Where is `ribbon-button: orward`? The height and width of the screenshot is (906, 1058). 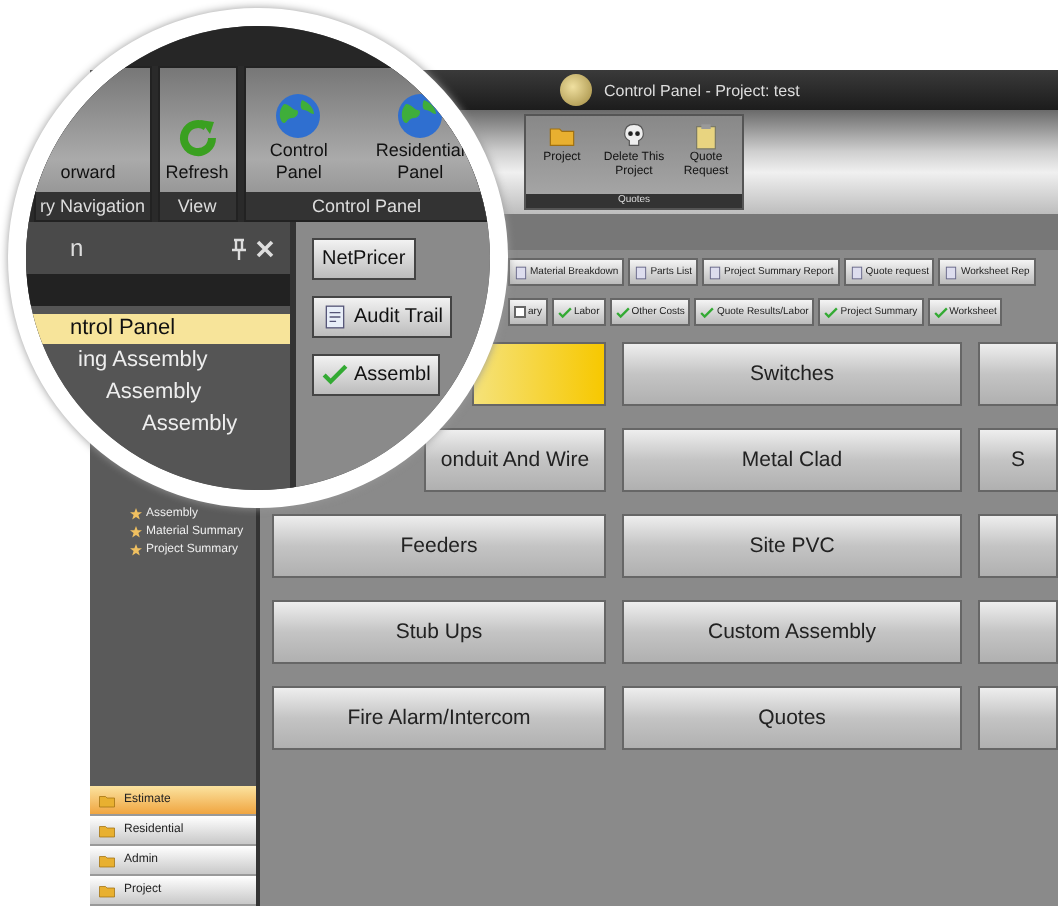
ribbon-button: orward is located at coordinates (88, 130).